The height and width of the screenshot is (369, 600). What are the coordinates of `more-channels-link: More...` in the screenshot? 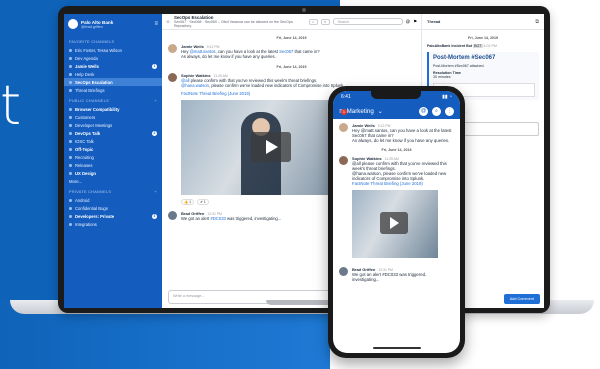 It's located at (113, 181).